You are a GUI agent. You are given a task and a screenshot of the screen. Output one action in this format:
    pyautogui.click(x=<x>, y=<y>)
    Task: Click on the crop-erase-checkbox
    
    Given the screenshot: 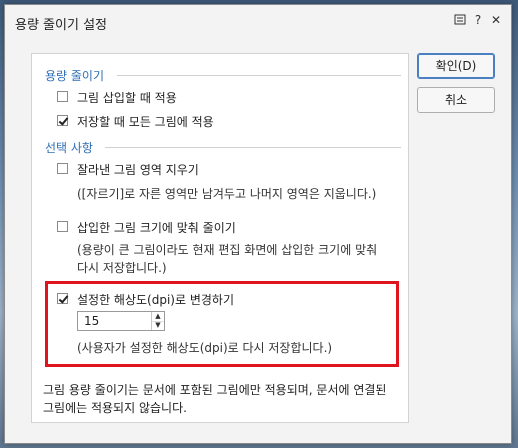 What is the action you would take?
    pyautogui.click(x=62, y=168)
    